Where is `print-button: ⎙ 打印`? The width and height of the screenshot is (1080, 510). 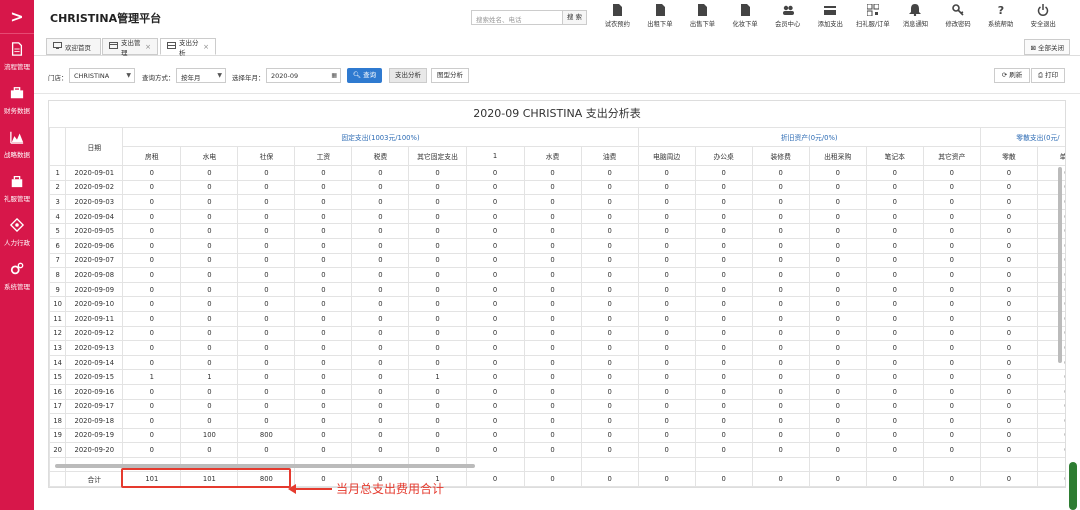
print-button: ⎙ 打印 is located at coordinates (1048, 75).